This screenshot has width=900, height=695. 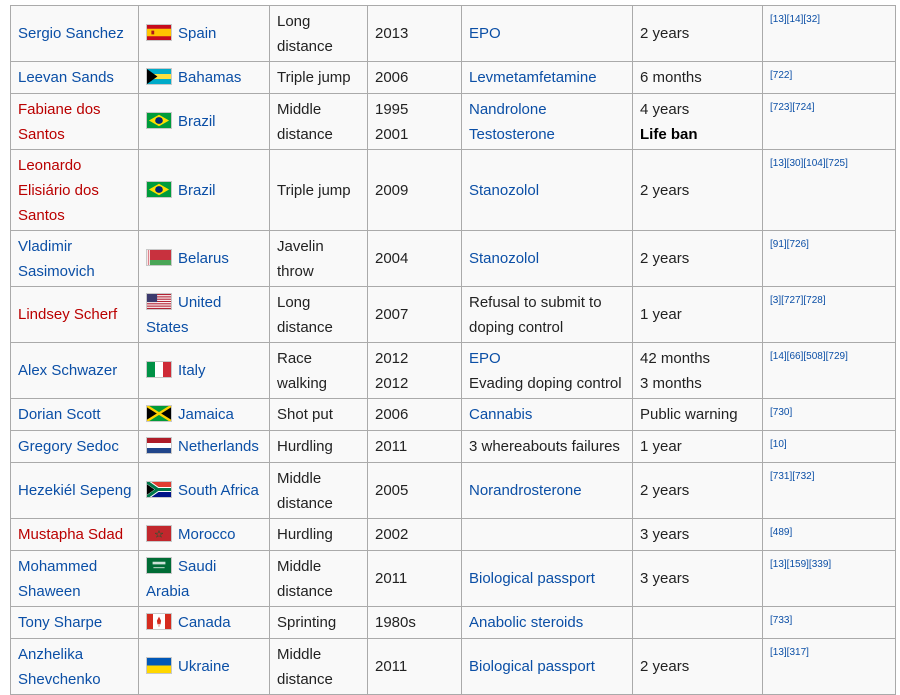 I want to click on country-cell: Spain, so click(x=204, y=33).